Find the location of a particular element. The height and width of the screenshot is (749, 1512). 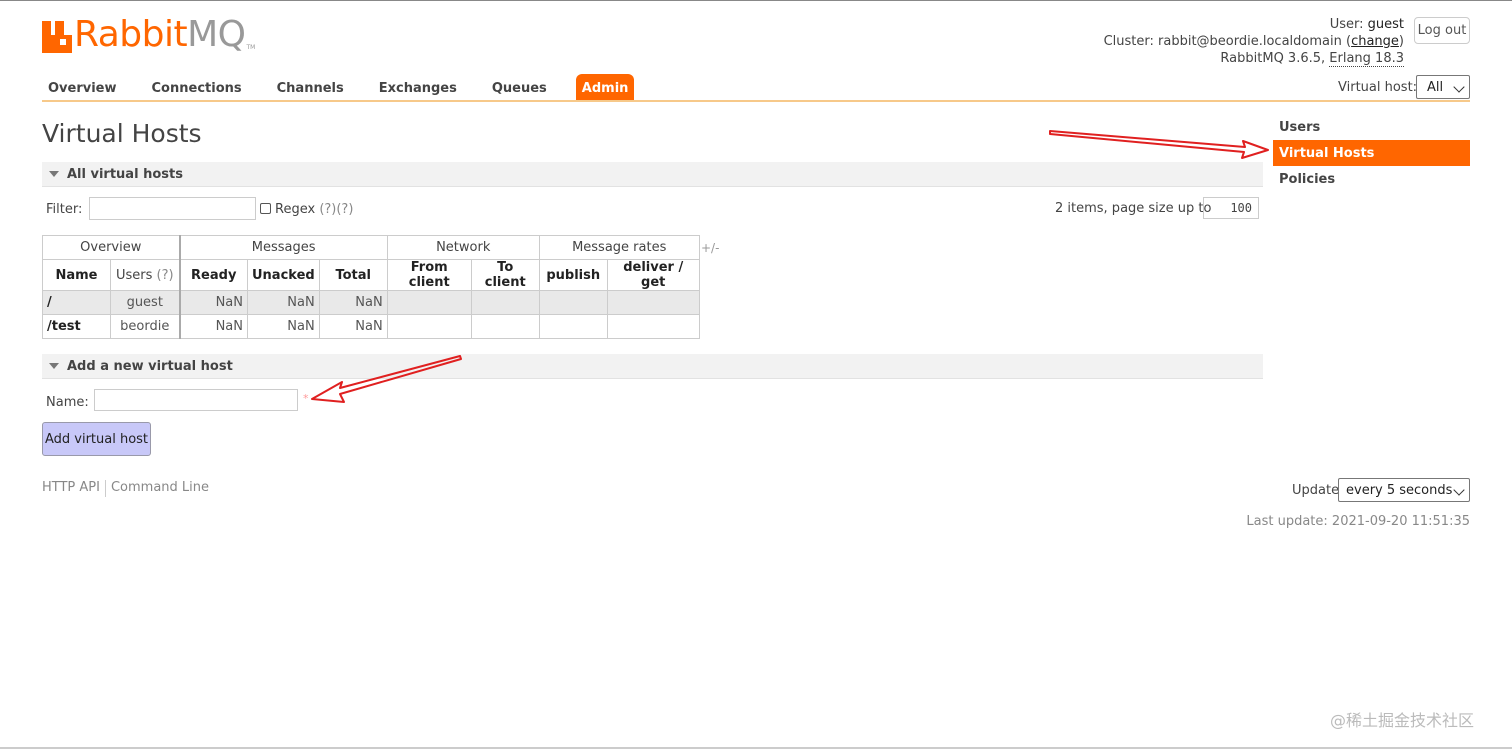

update-interval-value: every 5 seconds is located at coordinates (1399, 490).